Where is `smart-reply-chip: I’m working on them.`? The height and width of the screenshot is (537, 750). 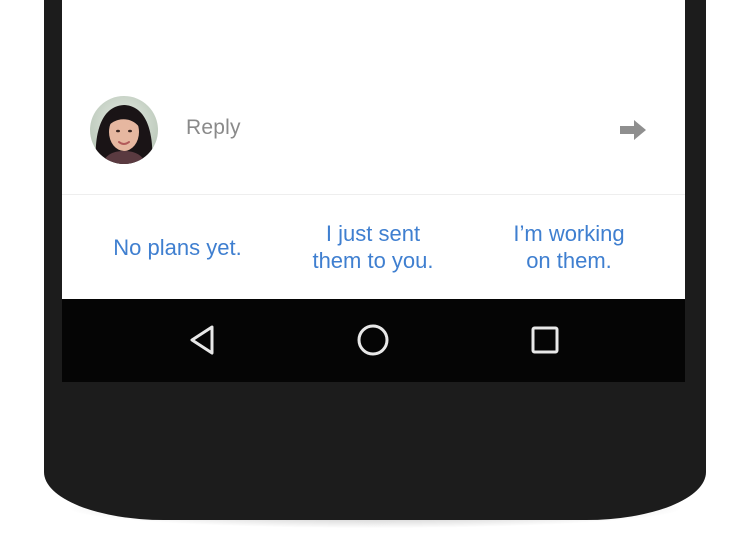 smart-reply-chip: I’m working on them. is located at coordinates (569, 247).